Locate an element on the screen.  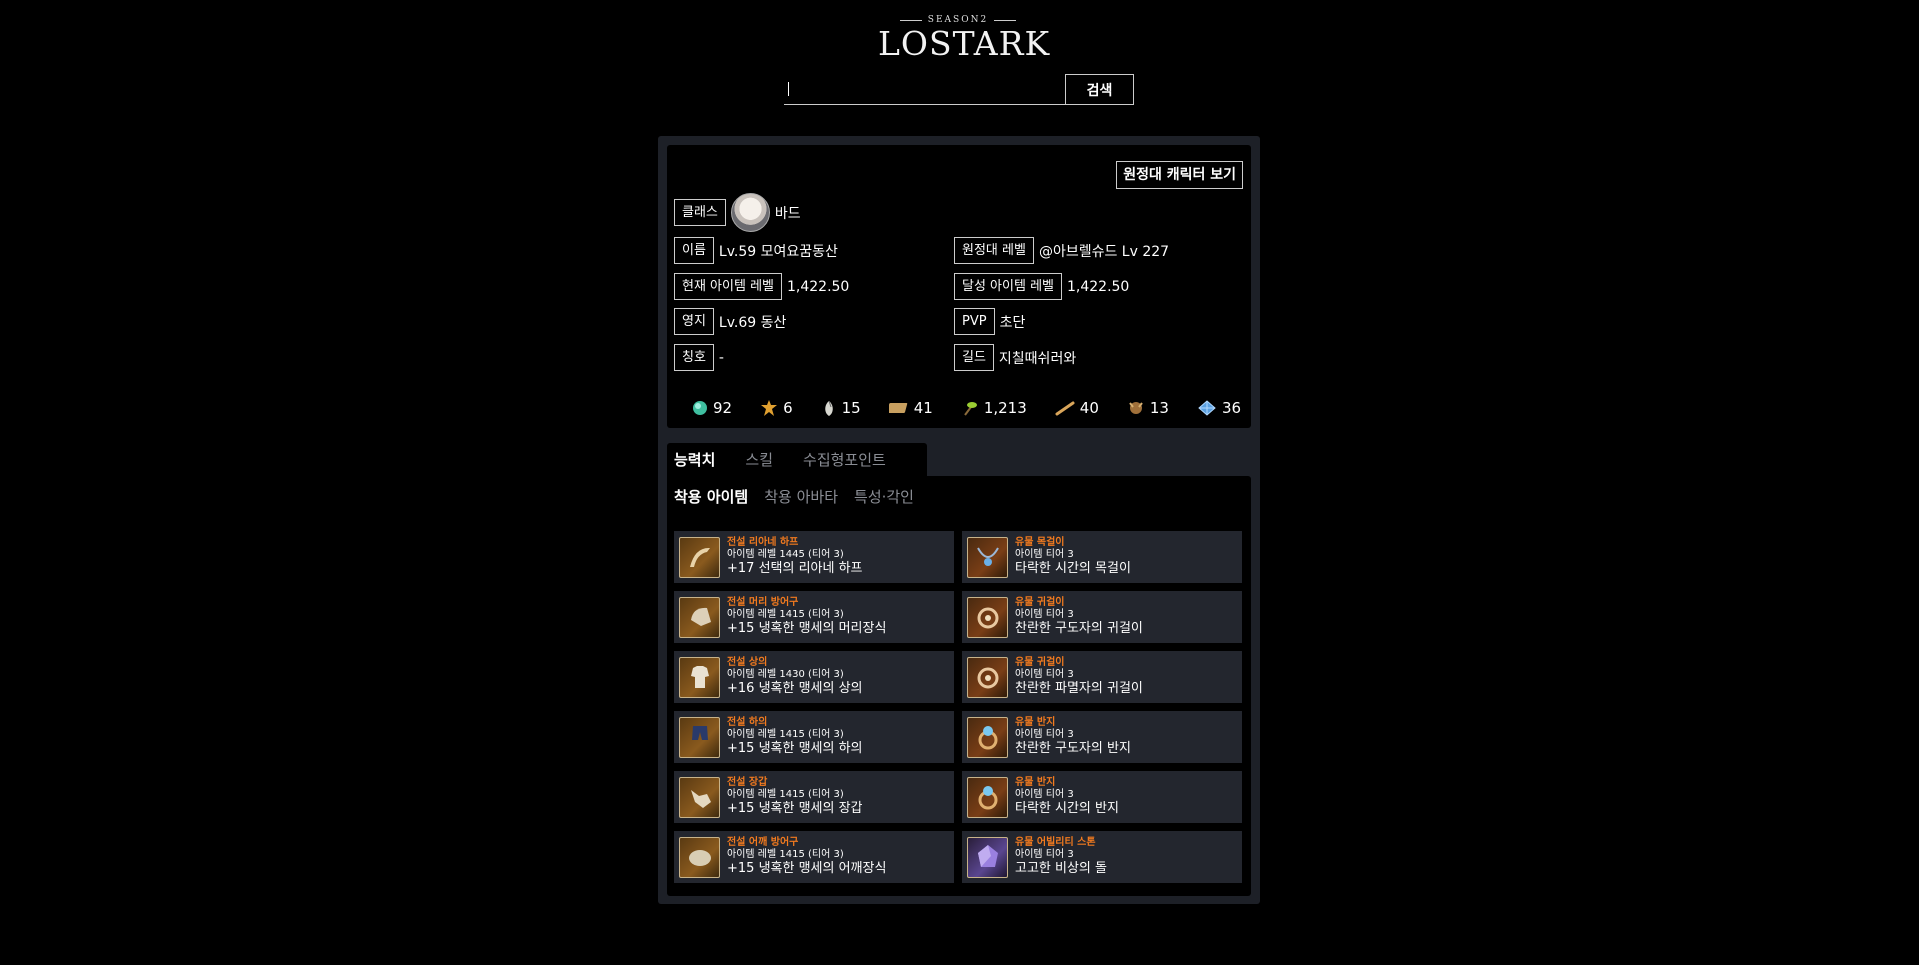
accessory-slot: 유물 목걸이 아이템 티어 3 타락한 시간의 목걸이 is located at coordinates (1102, 557).